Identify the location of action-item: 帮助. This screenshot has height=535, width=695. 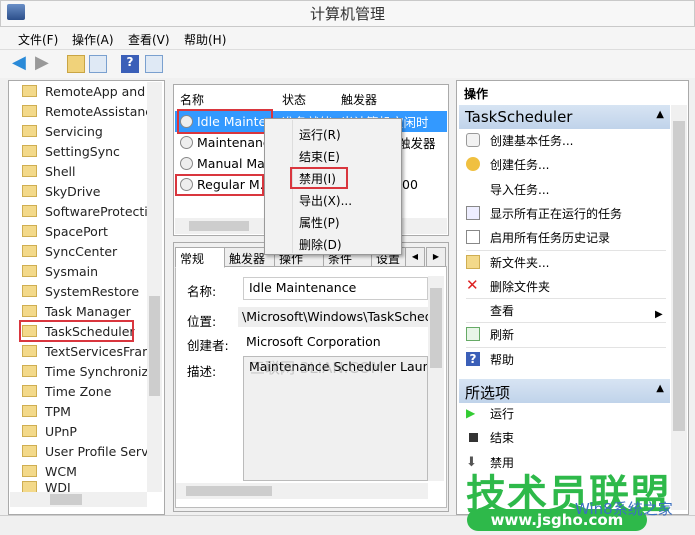
(502, 359).